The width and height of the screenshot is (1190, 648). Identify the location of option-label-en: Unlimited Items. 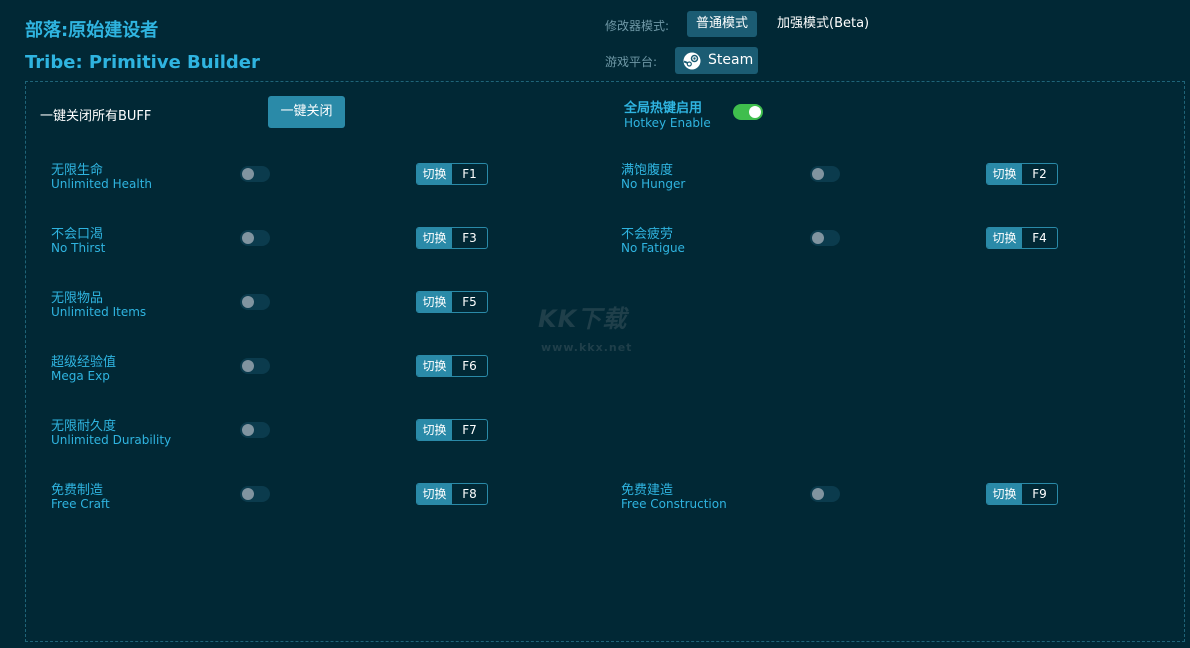
(99, 312).